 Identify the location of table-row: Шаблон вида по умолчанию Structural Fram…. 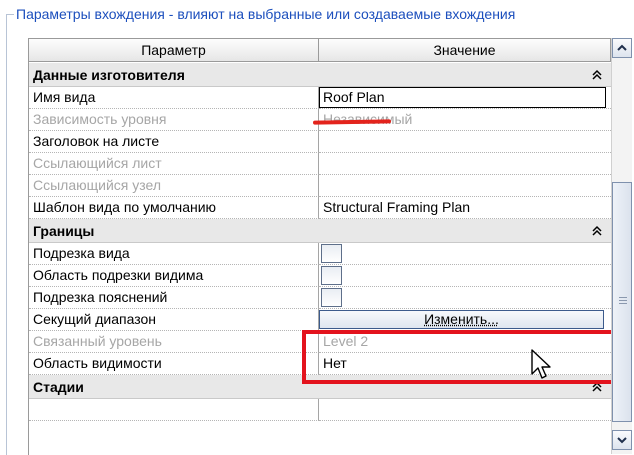
(320, 208).